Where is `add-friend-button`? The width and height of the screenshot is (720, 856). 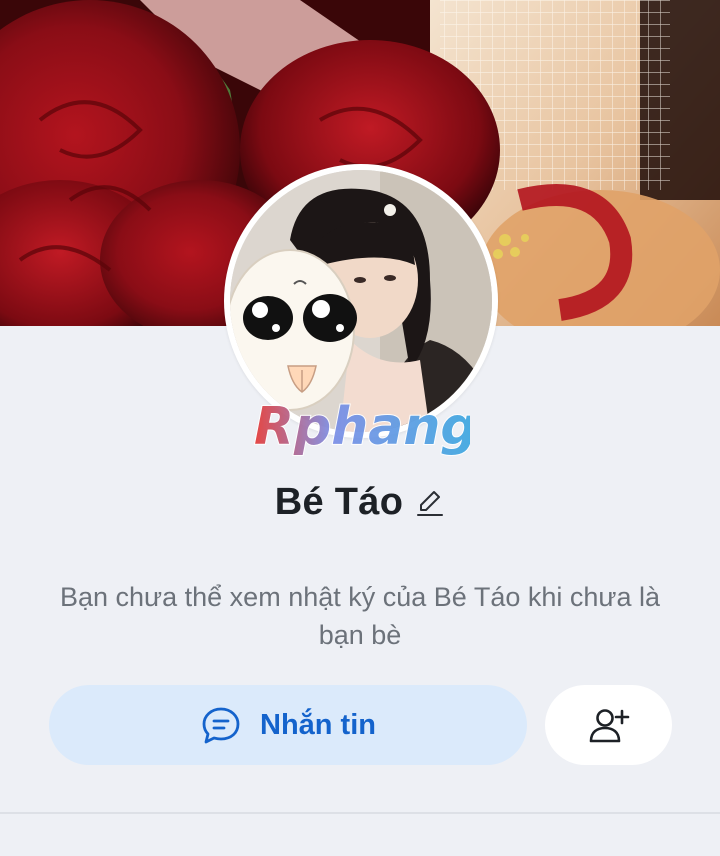 add-friend-button is located at coordinates (608, 725).